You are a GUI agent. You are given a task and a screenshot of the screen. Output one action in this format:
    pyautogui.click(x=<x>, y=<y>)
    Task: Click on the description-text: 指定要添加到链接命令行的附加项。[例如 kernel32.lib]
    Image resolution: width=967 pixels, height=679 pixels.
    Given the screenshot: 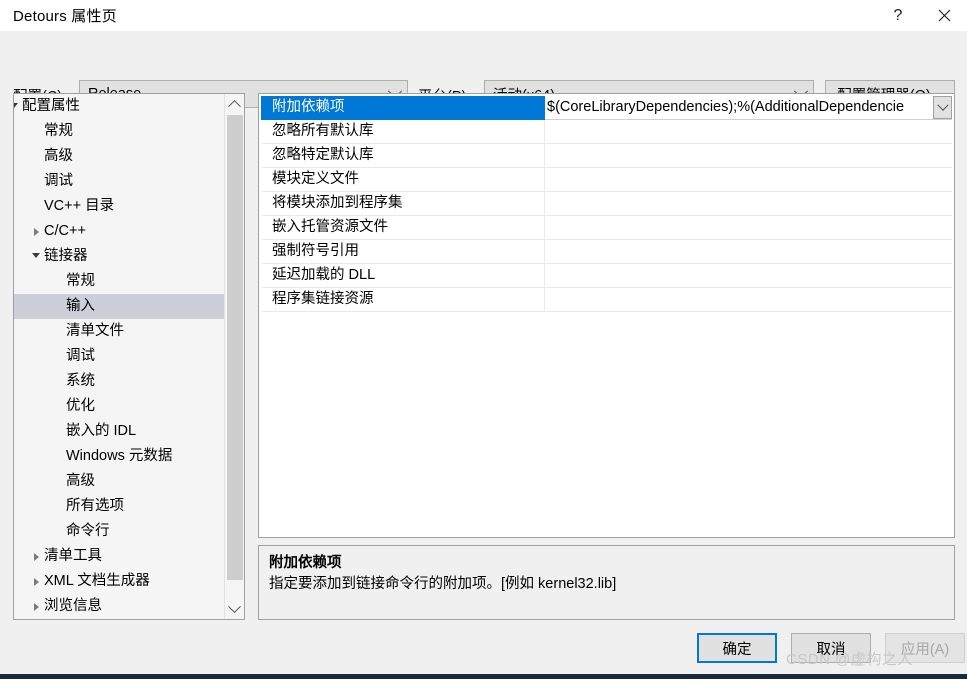 What is the action you would take?
    pyautogui.click(x=443, y=584)
    